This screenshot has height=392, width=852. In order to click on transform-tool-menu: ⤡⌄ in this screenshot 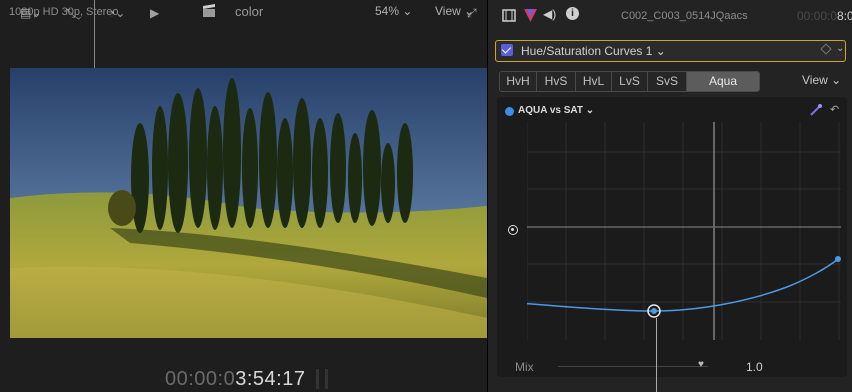, I will do `click(73, 13)`.